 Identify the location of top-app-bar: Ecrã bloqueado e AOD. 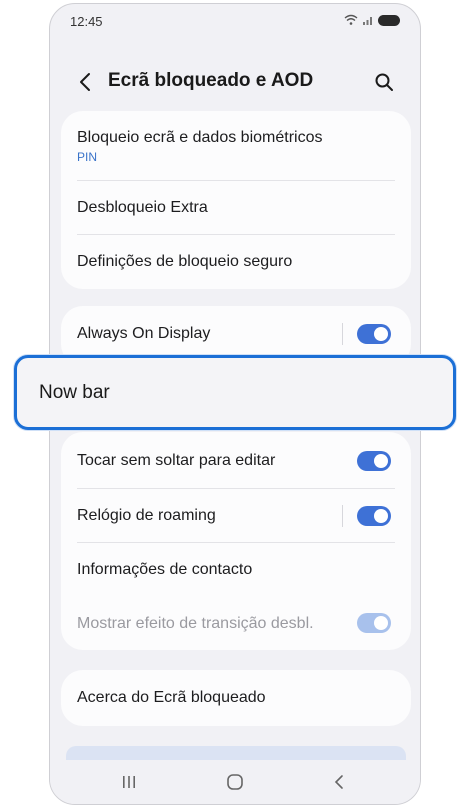
(235, 82).